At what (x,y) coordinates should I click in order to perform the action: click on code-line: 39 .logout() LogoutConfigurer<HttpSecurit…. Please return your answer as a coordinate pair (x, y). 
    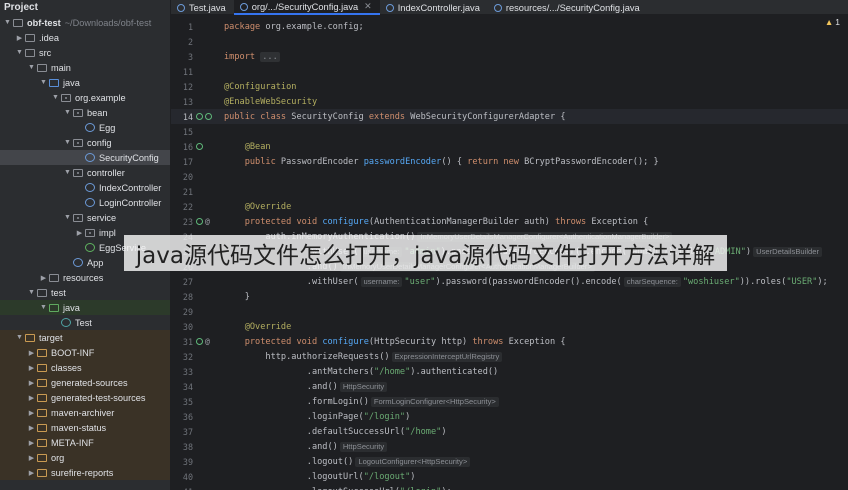
    Looking at the image, I should click on (509, 461).